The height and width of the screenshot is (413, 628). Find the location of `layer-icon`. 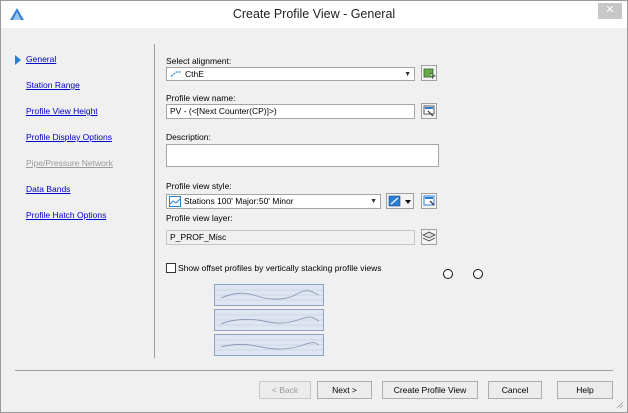

layer-icon is located at coordinates (429, 236).